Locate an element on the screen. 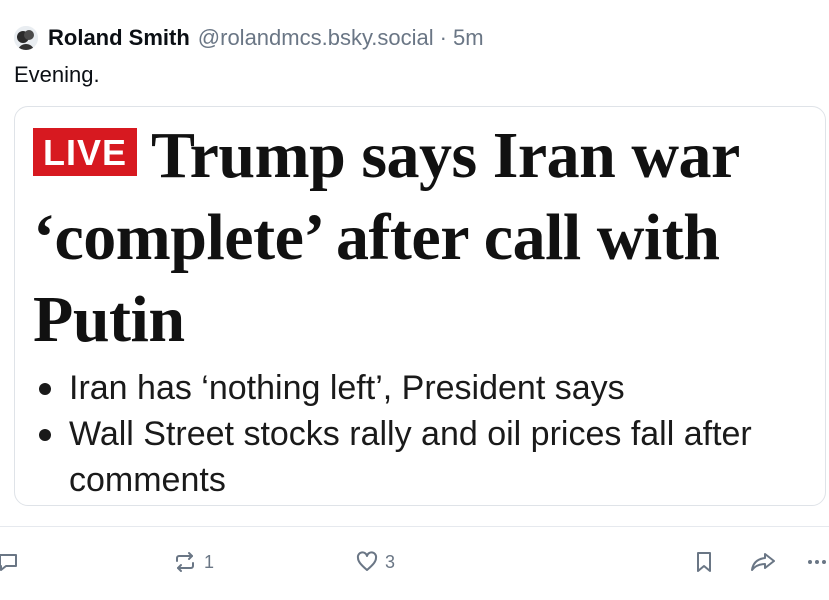 Image resolution: width=829 pixels, height=600 pixels. repost-button: 1 is located at coordinates (193, 562).